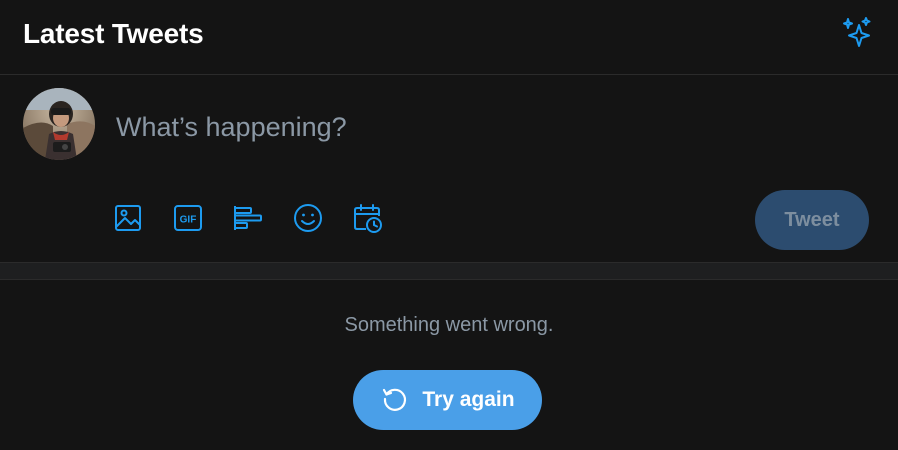 Image resolution: width=898 pixels, height=450 pixels. I want to click on compose-input, so click(486, 127).